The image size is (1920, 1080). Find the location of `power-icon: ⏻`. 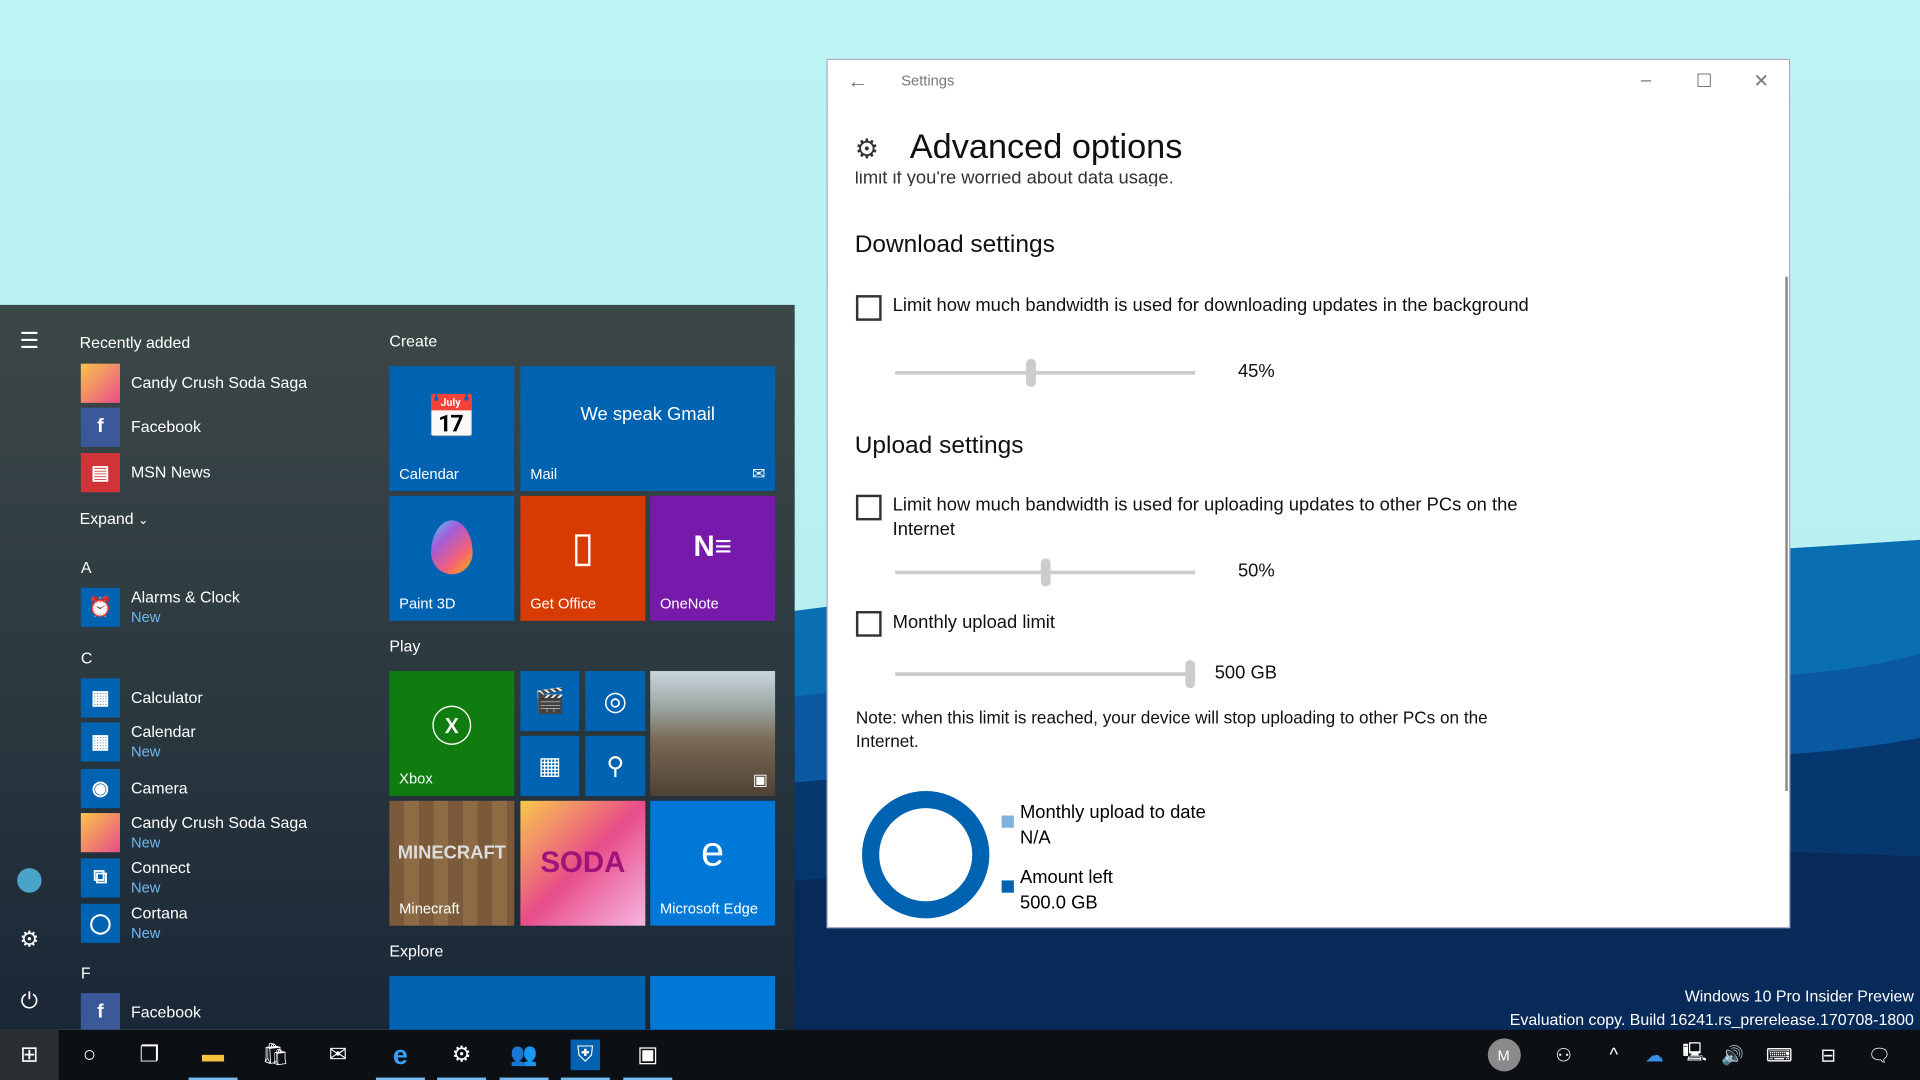

power-icon: ⏻ is located at coordinates (29, 1000).